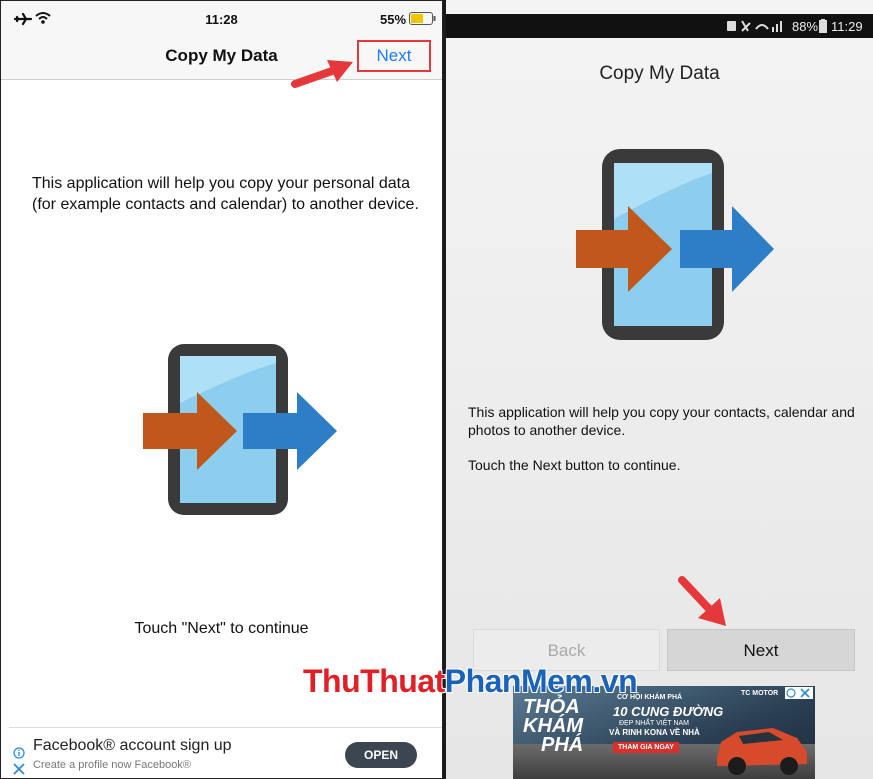 The image size is (873, 779). I want to click on ad-subtitle: Create a profile now Facebook®, so click(112, 765).